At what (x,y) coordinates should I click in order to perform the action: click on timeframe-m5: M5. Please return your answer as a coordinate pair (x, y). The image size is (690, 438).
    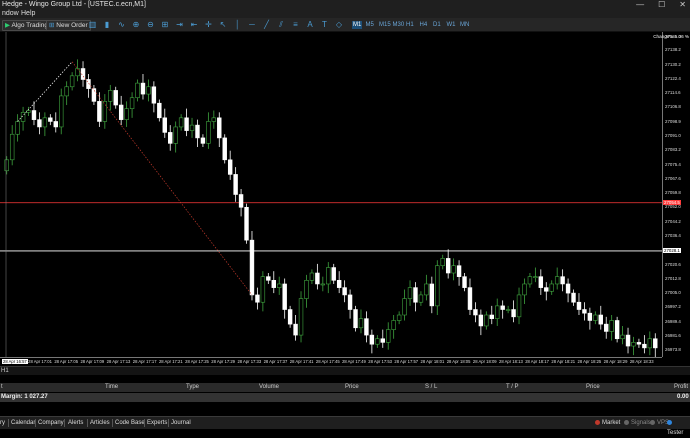
    Looking at the image, I should click on (370, 25).